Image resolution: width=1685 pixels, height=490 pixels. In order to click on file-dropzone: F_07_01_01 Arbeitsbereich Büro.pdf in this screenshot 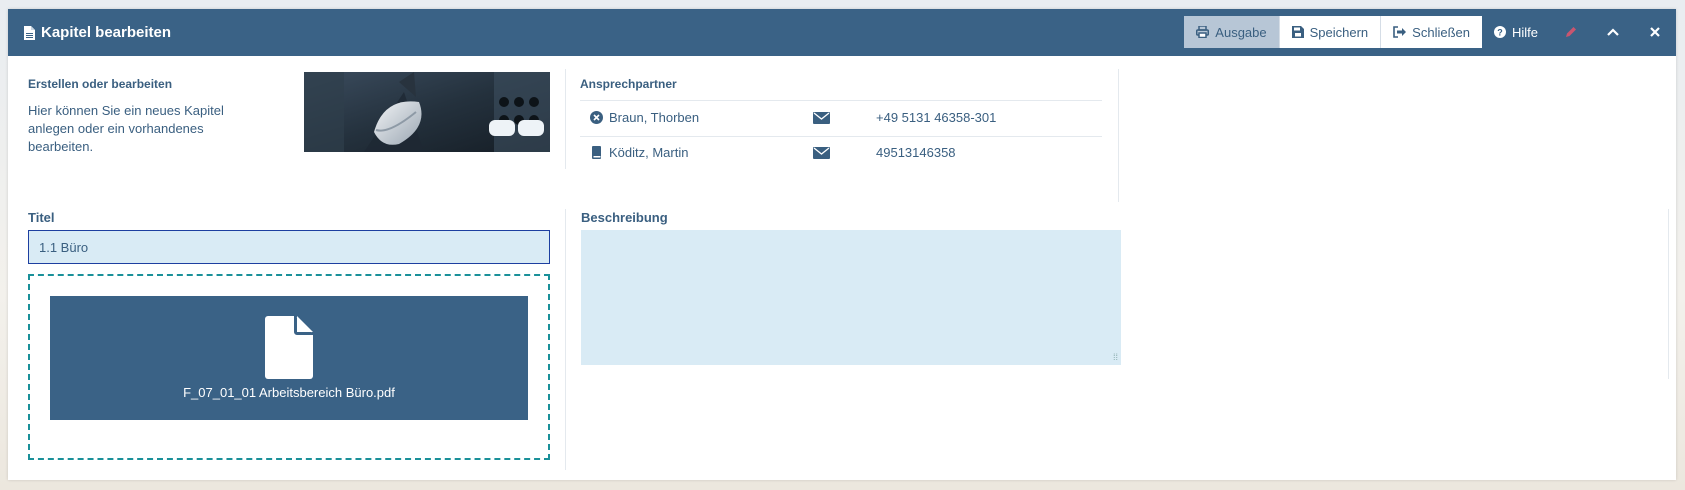, I will do `click(289, 367)`.